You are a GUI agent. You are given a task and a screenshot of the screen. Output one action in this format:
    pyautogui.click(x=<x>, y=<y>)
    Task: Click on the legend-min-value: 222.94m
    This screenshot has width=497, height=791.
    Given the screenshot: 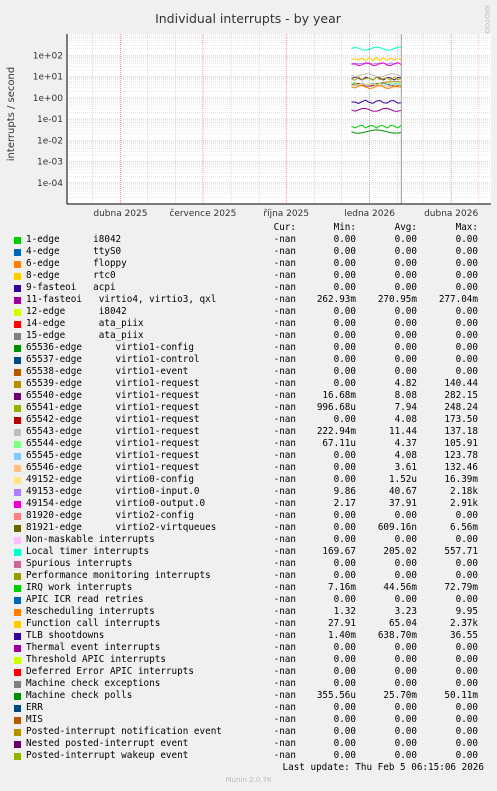 What is the action you would take?
    pyautogui.click(x=336, y=431)
    